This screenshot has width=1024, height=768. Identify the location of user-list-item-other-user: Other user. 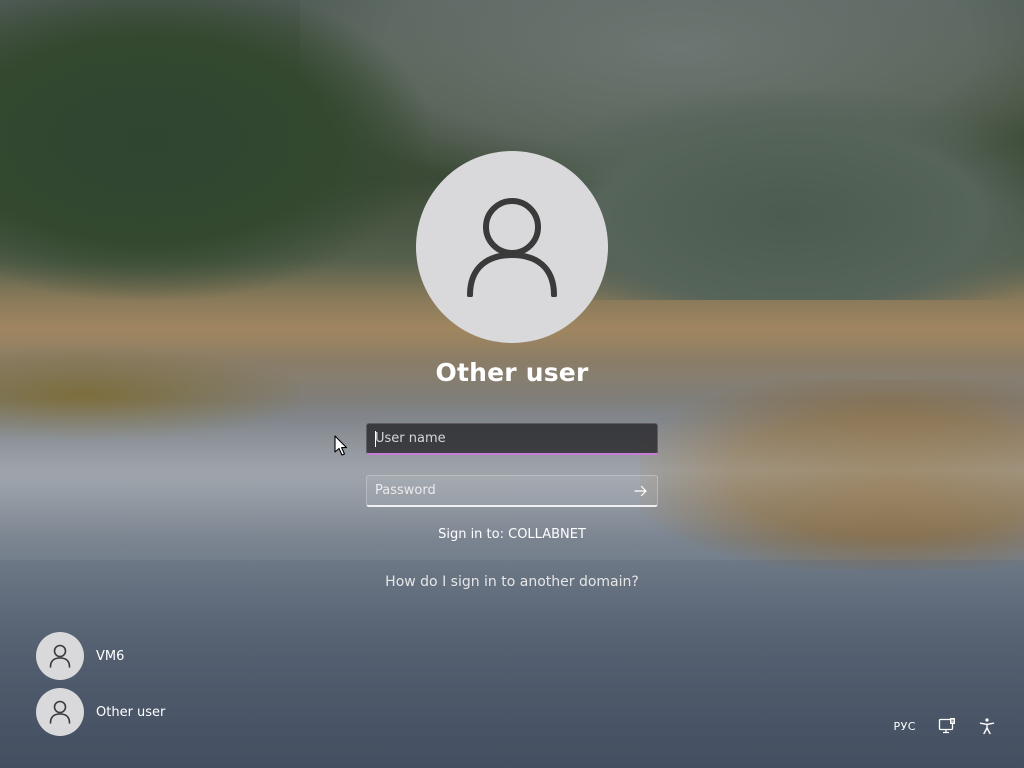
(100, 712).